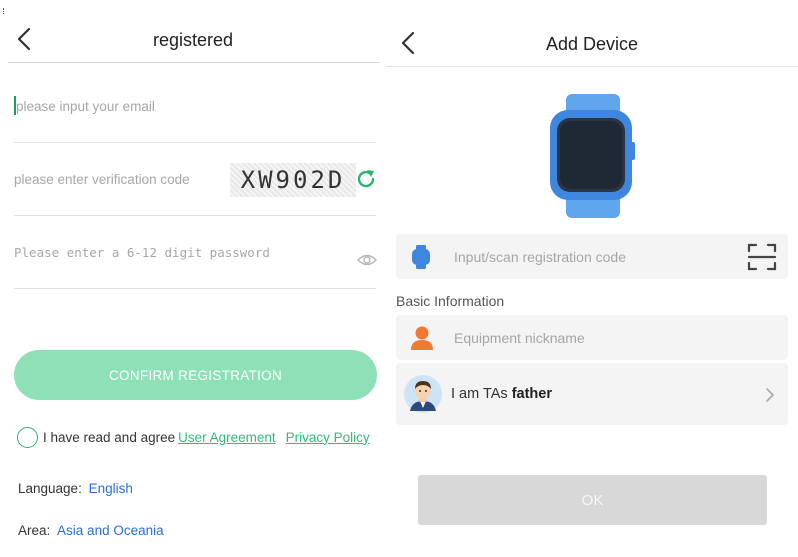  Describe the element at coordinates (110, 530) in the screenshot. I see `area-selector: Asia and Oceania` at that location.